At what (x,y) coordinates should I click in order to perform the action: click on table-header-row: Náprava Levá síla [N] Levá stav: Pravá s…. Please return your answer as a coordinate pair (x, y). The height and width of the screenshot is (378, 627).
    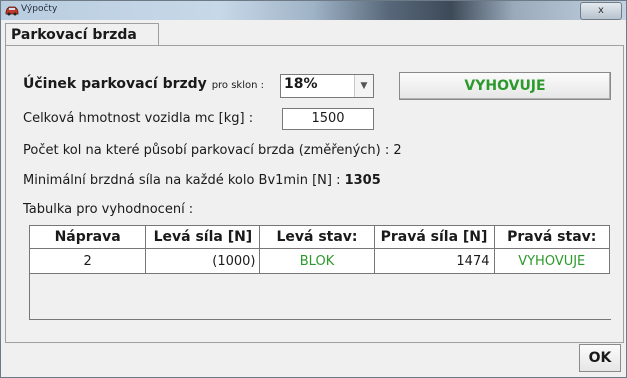
    Looking at the image, I should click on (319, 237).